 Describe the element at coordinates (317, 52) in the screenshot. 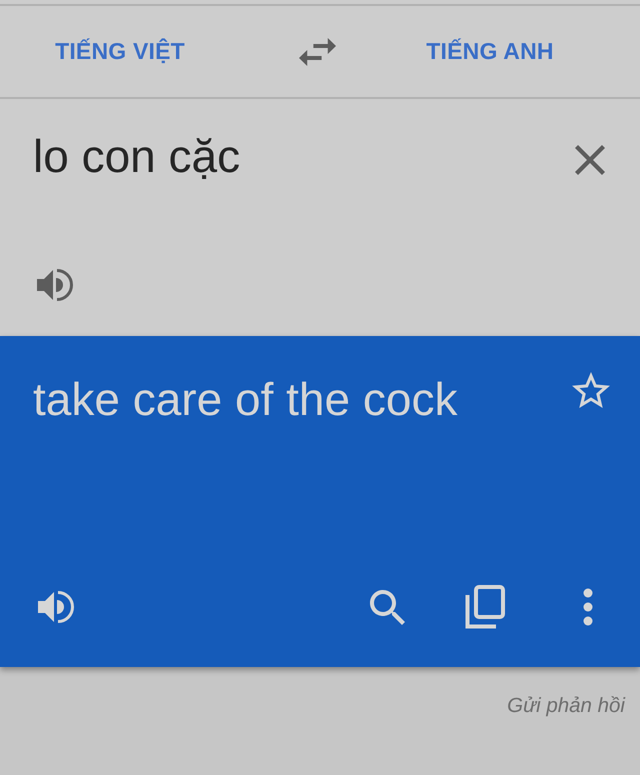

I see `swap-arrows-icon` at that location.